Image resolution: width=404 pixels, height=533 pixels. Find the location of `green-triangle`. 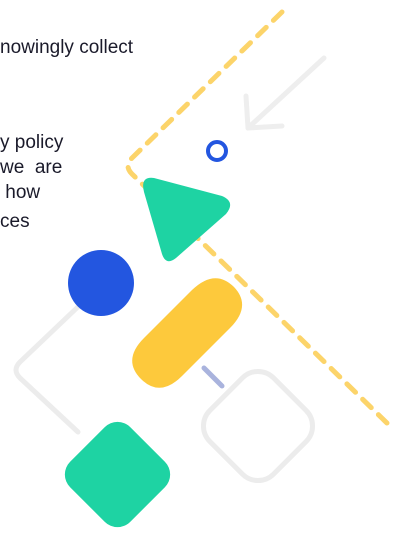

green-triangle is located at coordinates (187, 219).